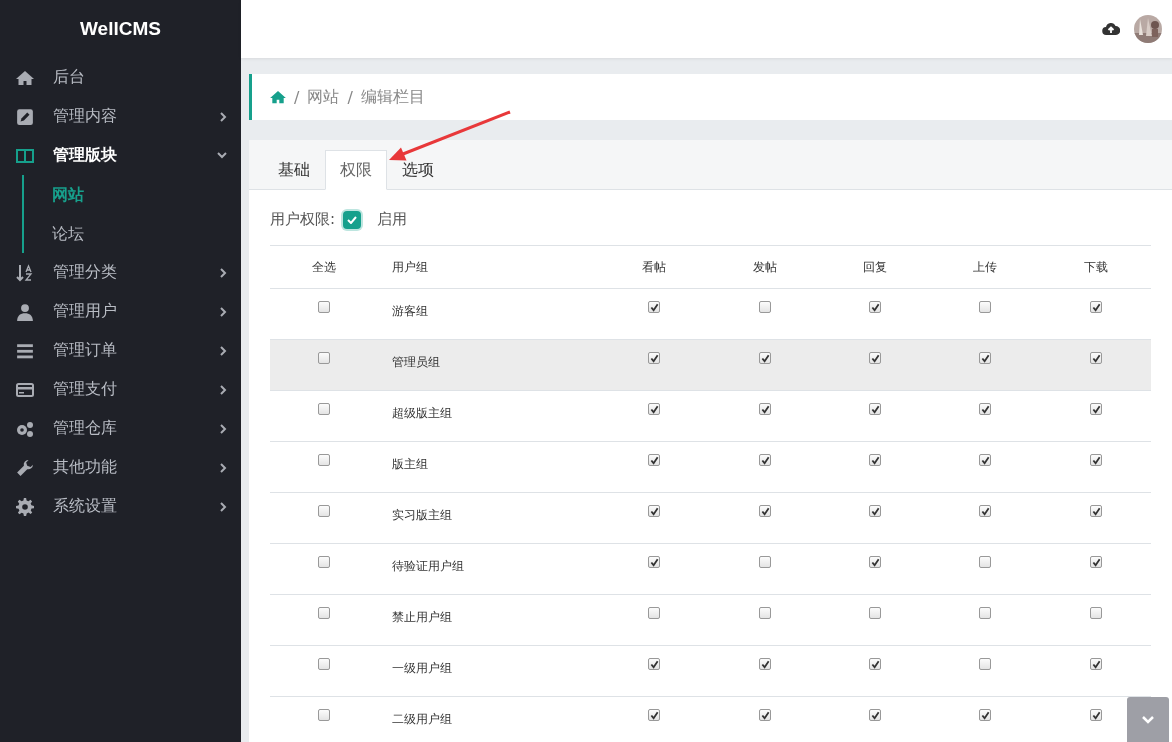 Image resolution: width=1172 pixels, height=742 pixels. What do you see at coordinates (25, 350) in the screenshot?
I see `menu-icon` at bounding box center [25, 350].